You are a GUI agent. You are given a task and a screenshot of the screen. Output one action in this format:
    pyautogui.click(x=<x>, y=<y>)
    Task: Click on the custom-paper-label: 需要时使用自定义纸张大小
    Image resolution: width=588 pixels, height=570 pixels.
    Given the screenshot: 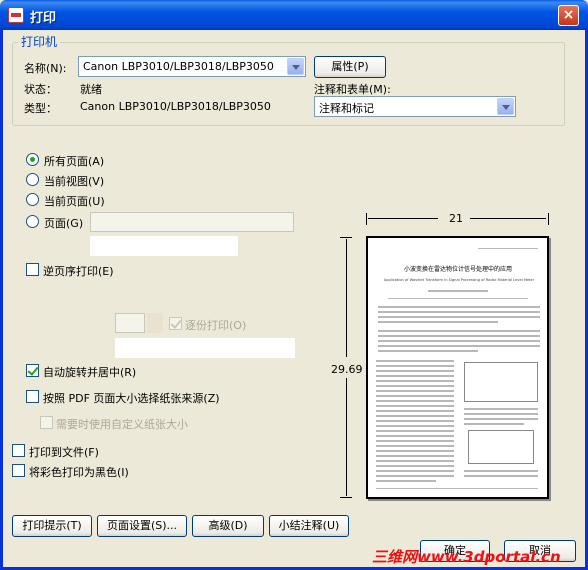 What is the action you would take?
    pyautogui.click(x=122, y=424)
    